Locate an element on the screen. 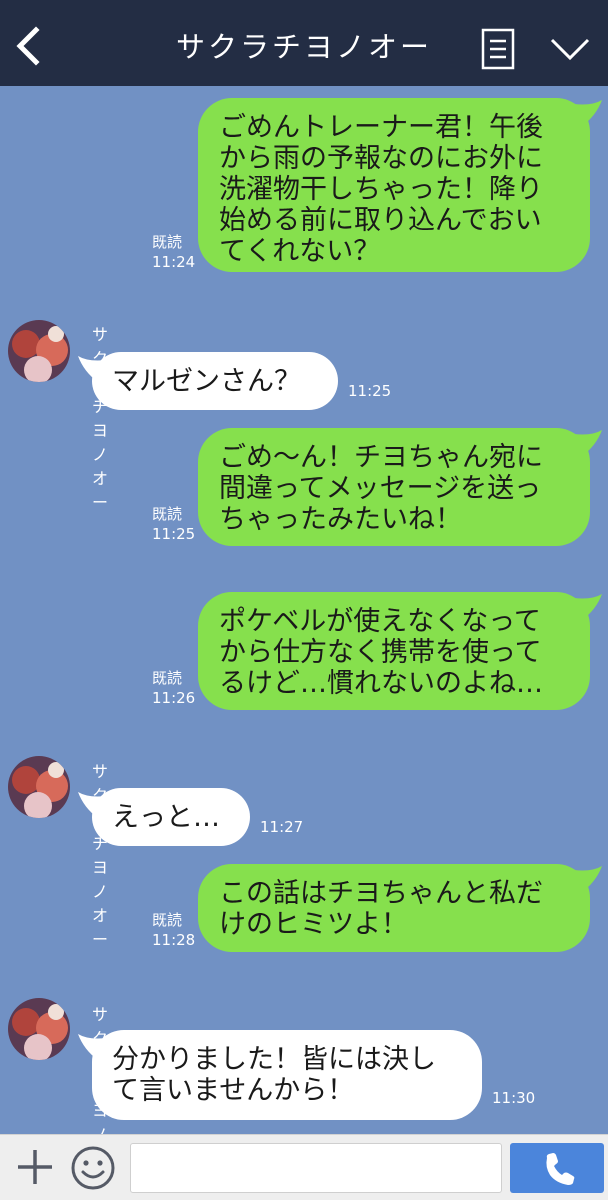  message-line: てくれない？ is located at coordinates (300, 251).